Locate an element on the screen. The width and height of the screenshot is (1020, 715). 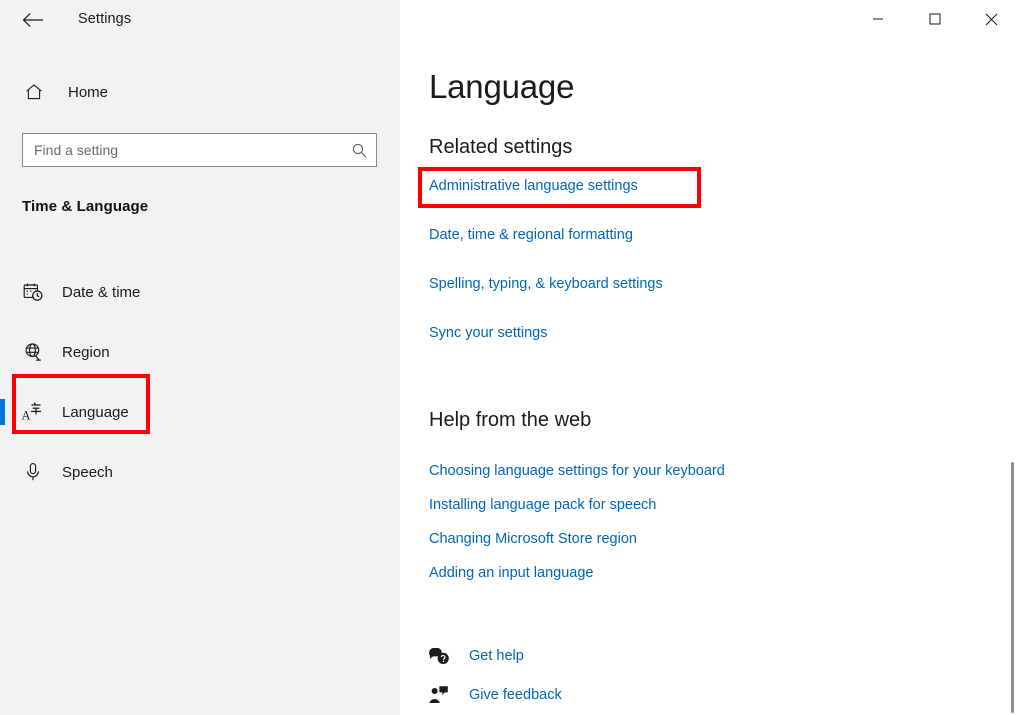
maximize-icon is located at coordinates (935, 19).